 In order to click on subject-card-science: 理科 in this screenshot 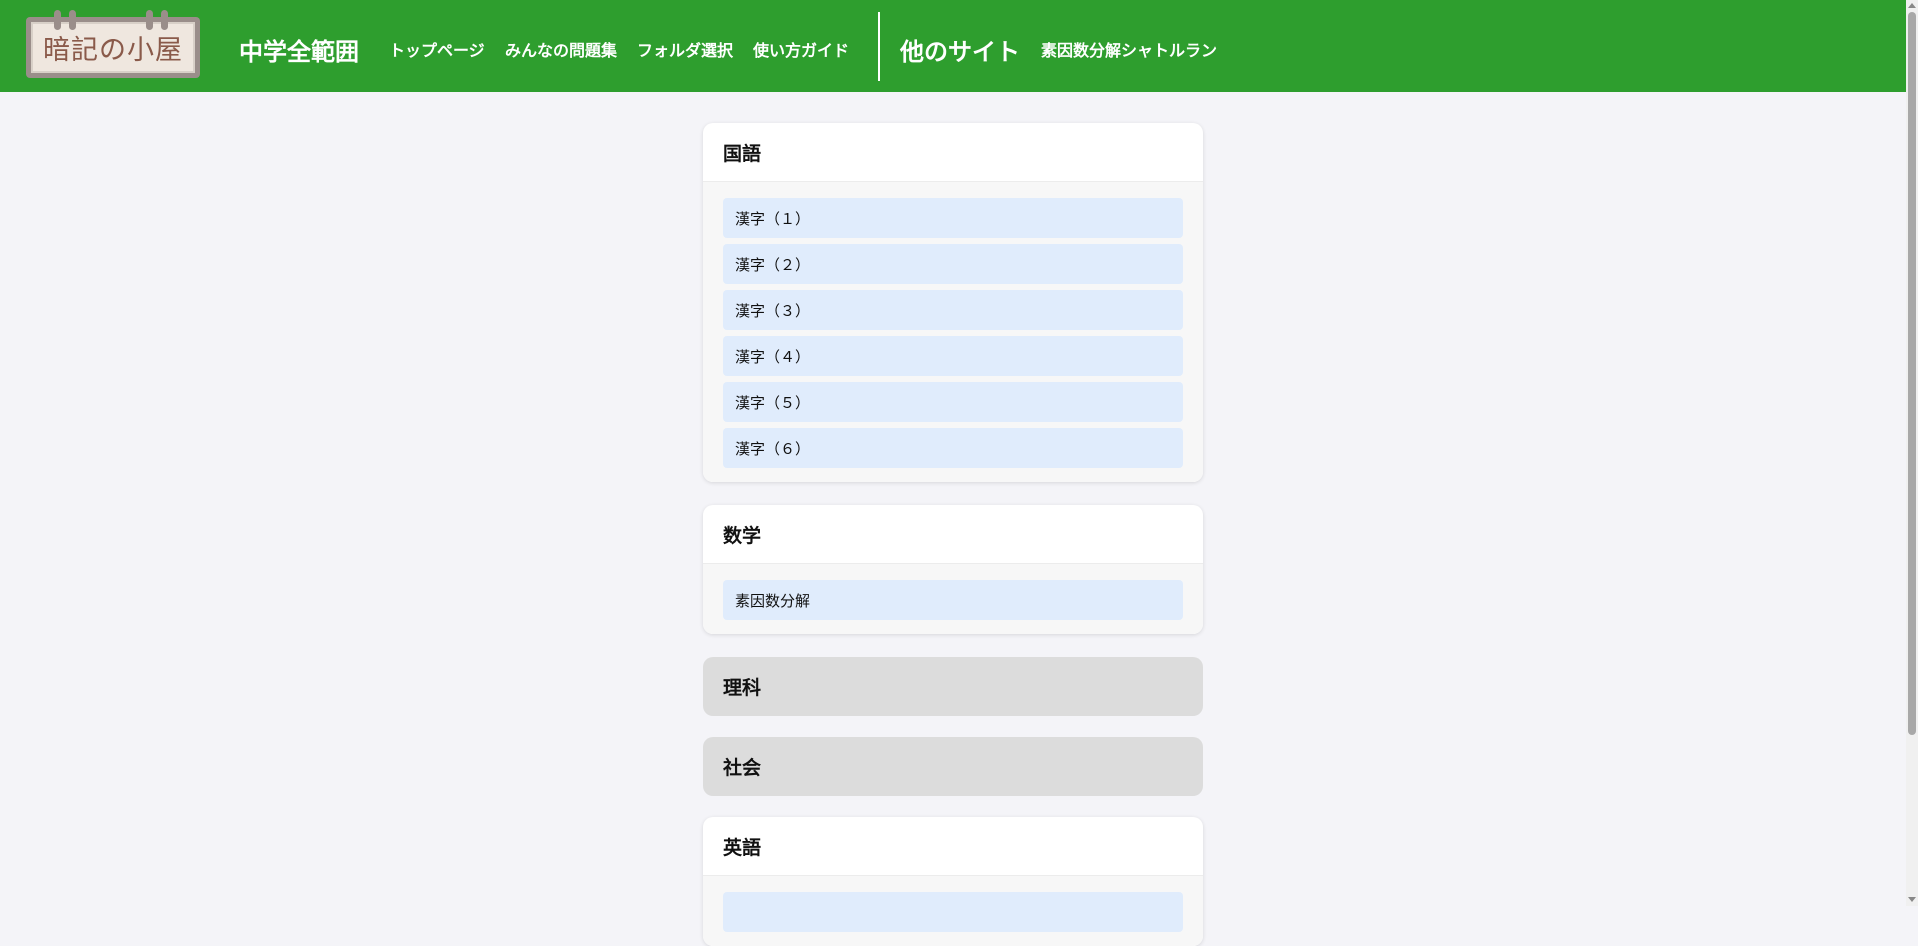, I will do `click(953, 686)`.